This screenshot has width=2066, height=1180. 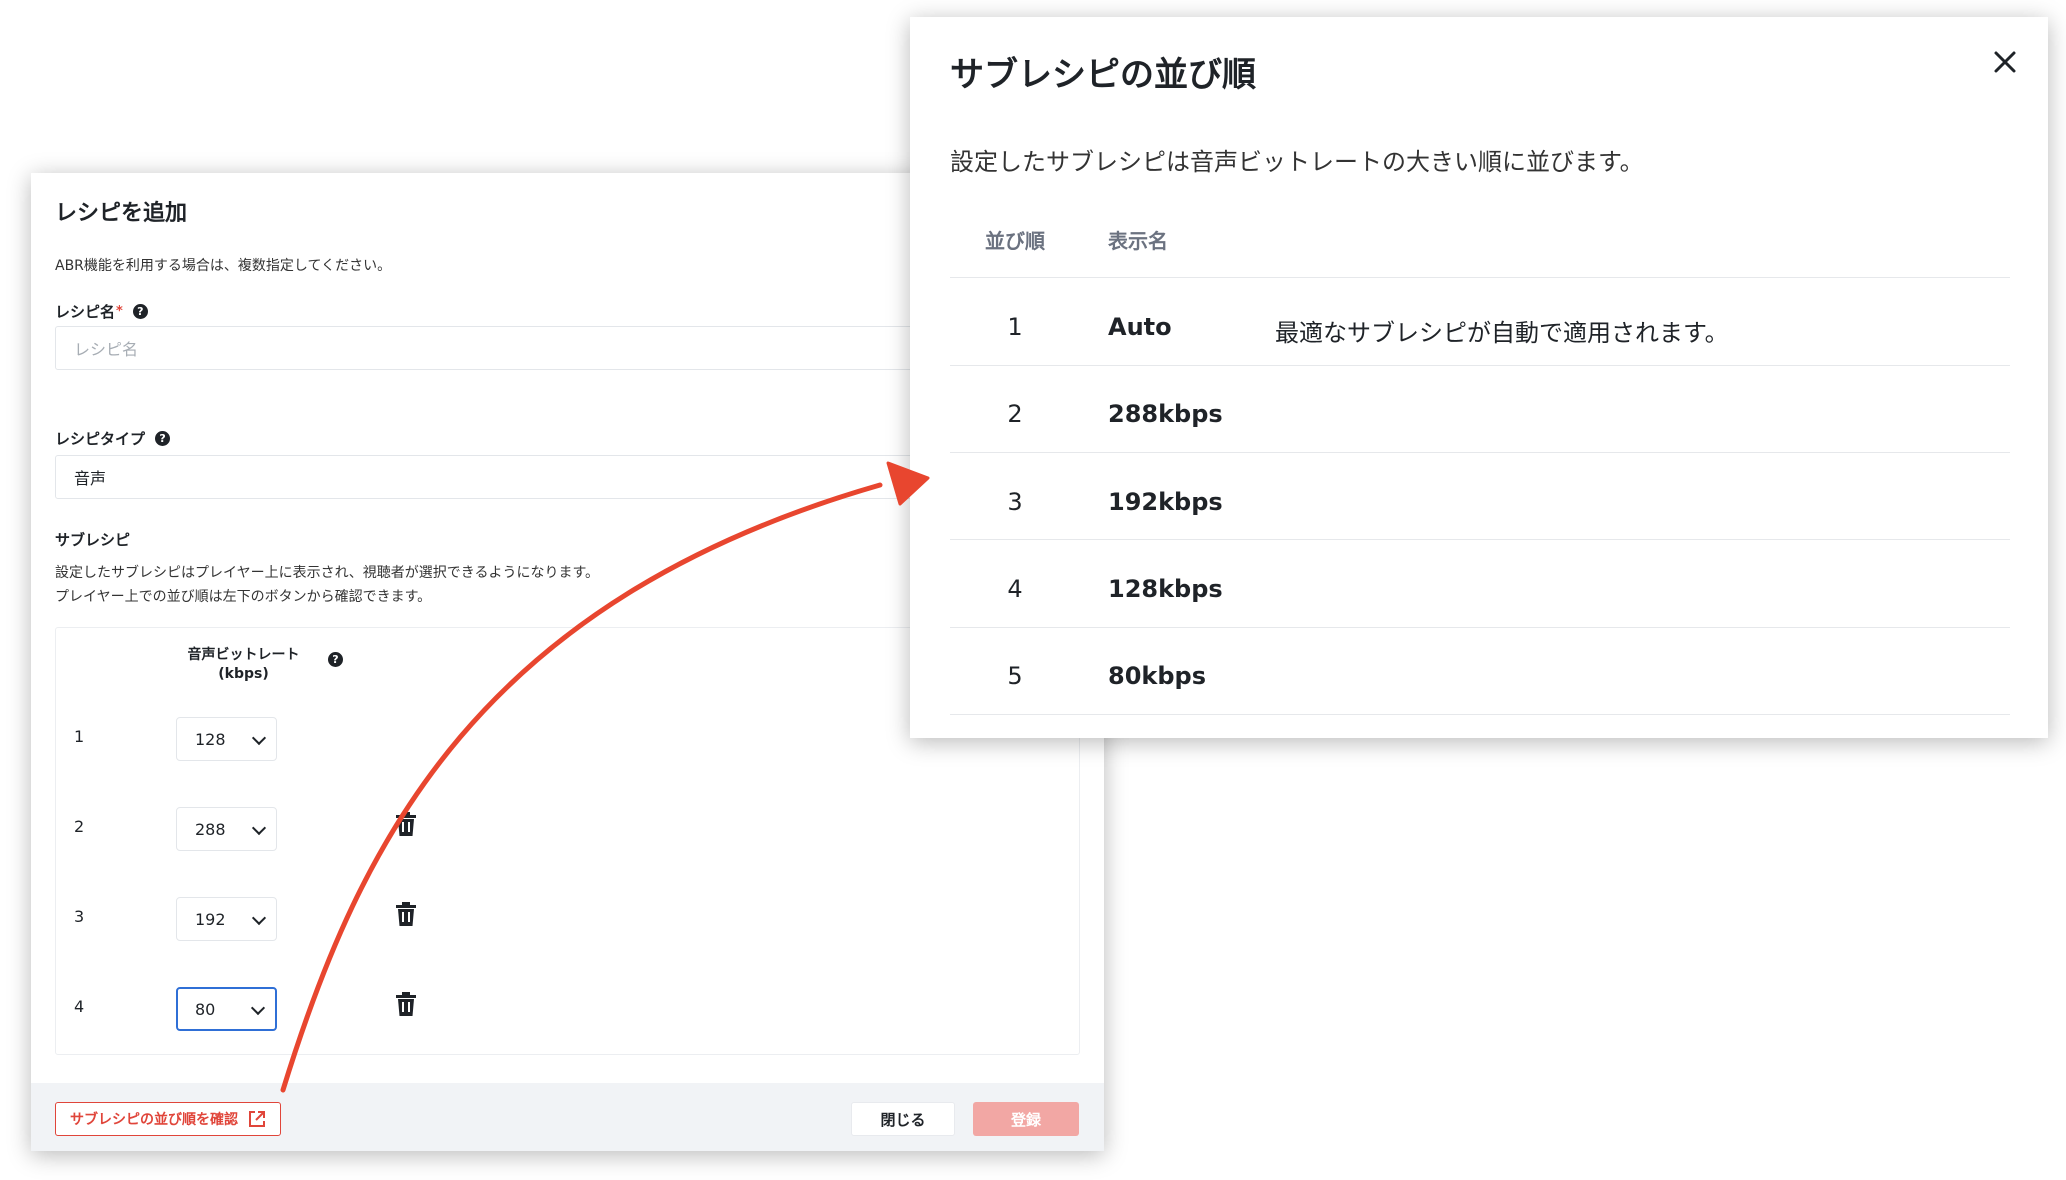 What do you see at coordinates (79, 916) in the screenshot?
I see `row-number: 3` at bounding box center [79, 916].